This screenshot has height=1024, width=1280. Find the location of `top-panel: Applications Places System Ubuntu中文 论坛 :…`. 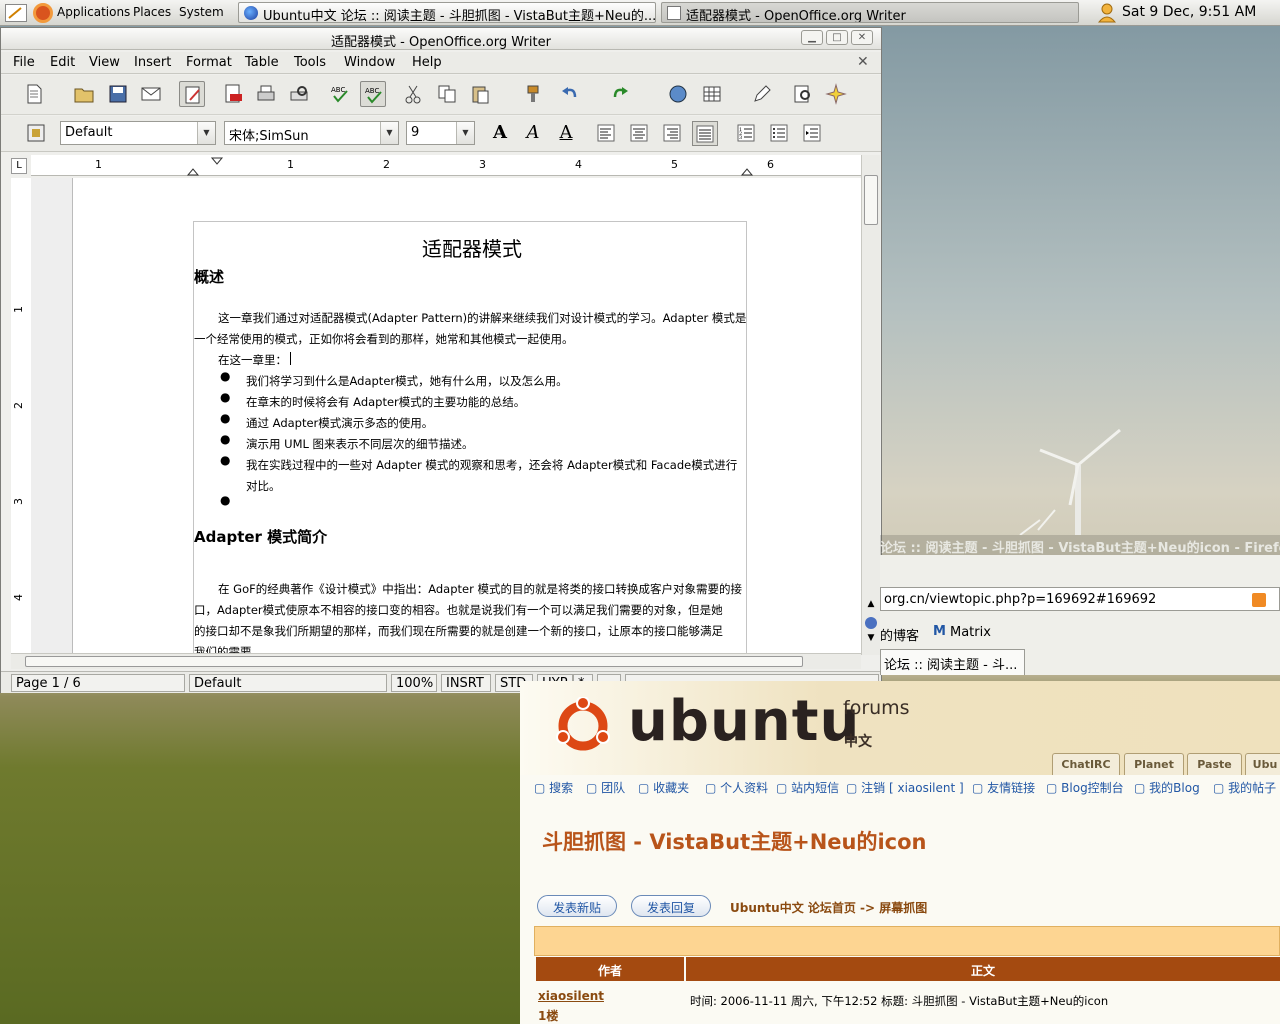

top-panel: Applications Places System Ubuntu中文 论坛 :… is located at coordinates (640, 13).